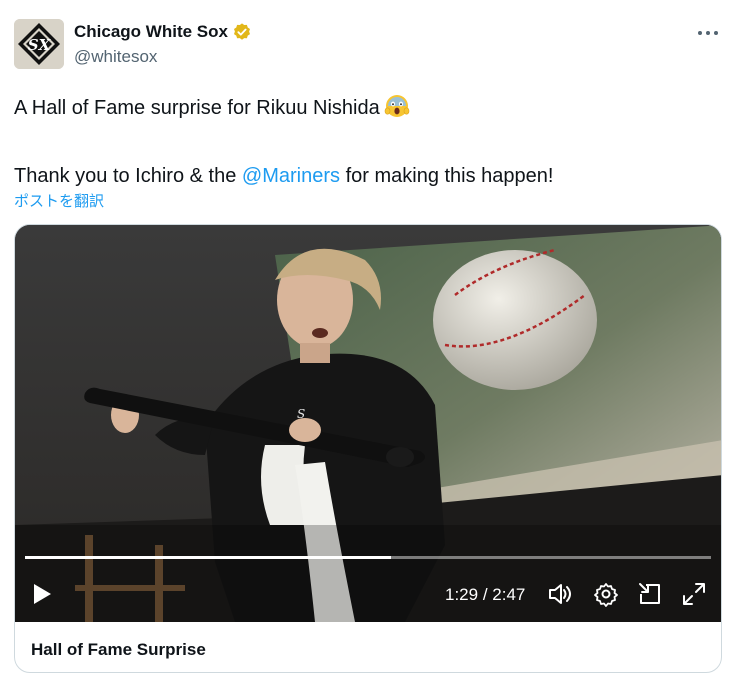 Image resolution: width=733 pixels, height=681 pixels. What do you see at coordinates (509, 594) in the screenshot?
I see `video-duration: 2:47` at bounding box center [509, 594].